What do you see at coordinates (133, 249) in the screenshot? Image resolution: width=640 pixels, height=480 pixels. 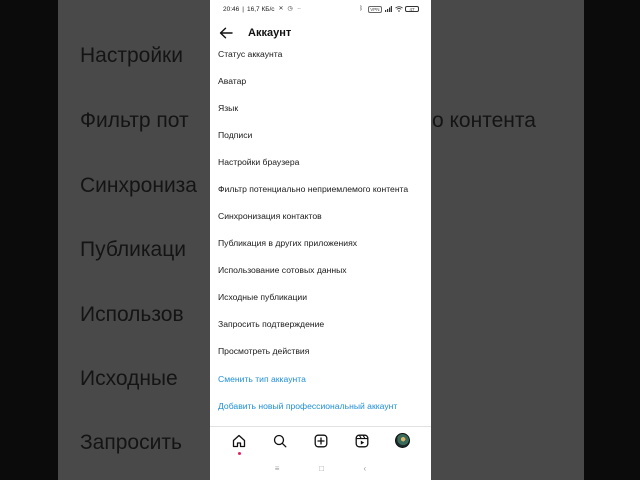 I see `bg-row: Публикаци` at bounding box center [133, 249].